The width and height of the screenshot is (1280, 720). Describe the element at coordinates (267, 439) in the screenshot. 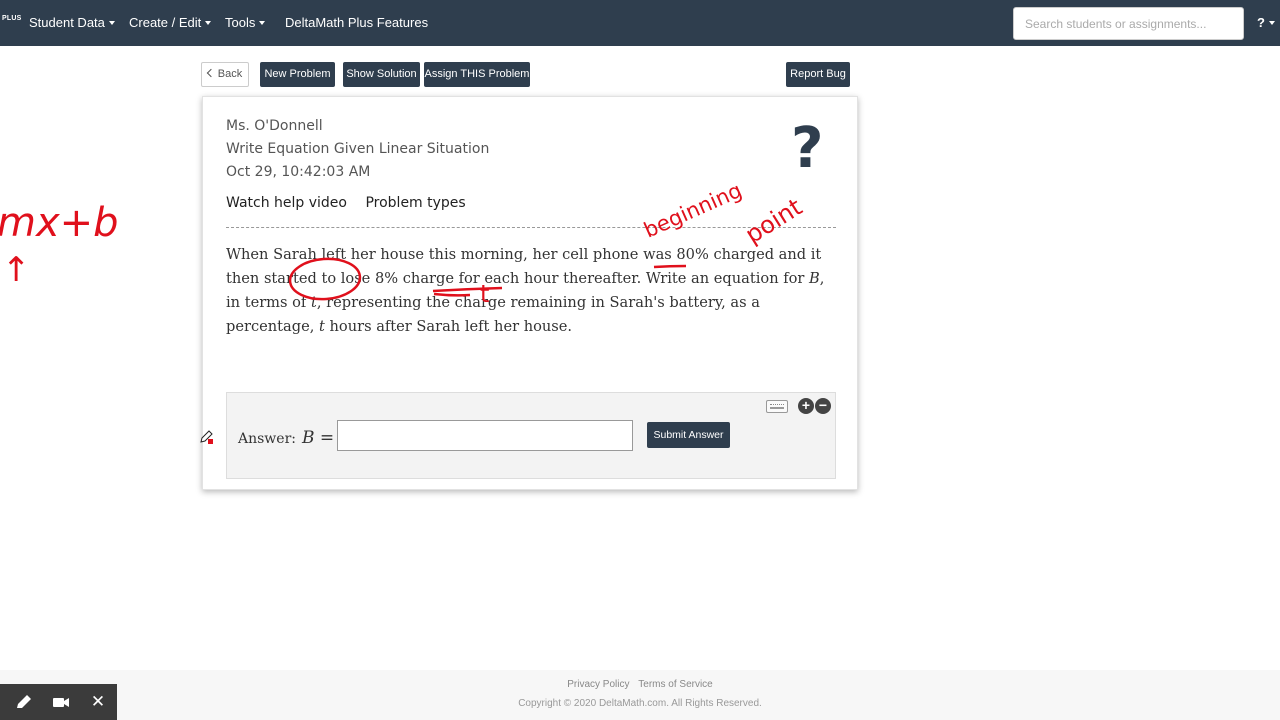

I see `answer-label-text: Answer:` at that location.